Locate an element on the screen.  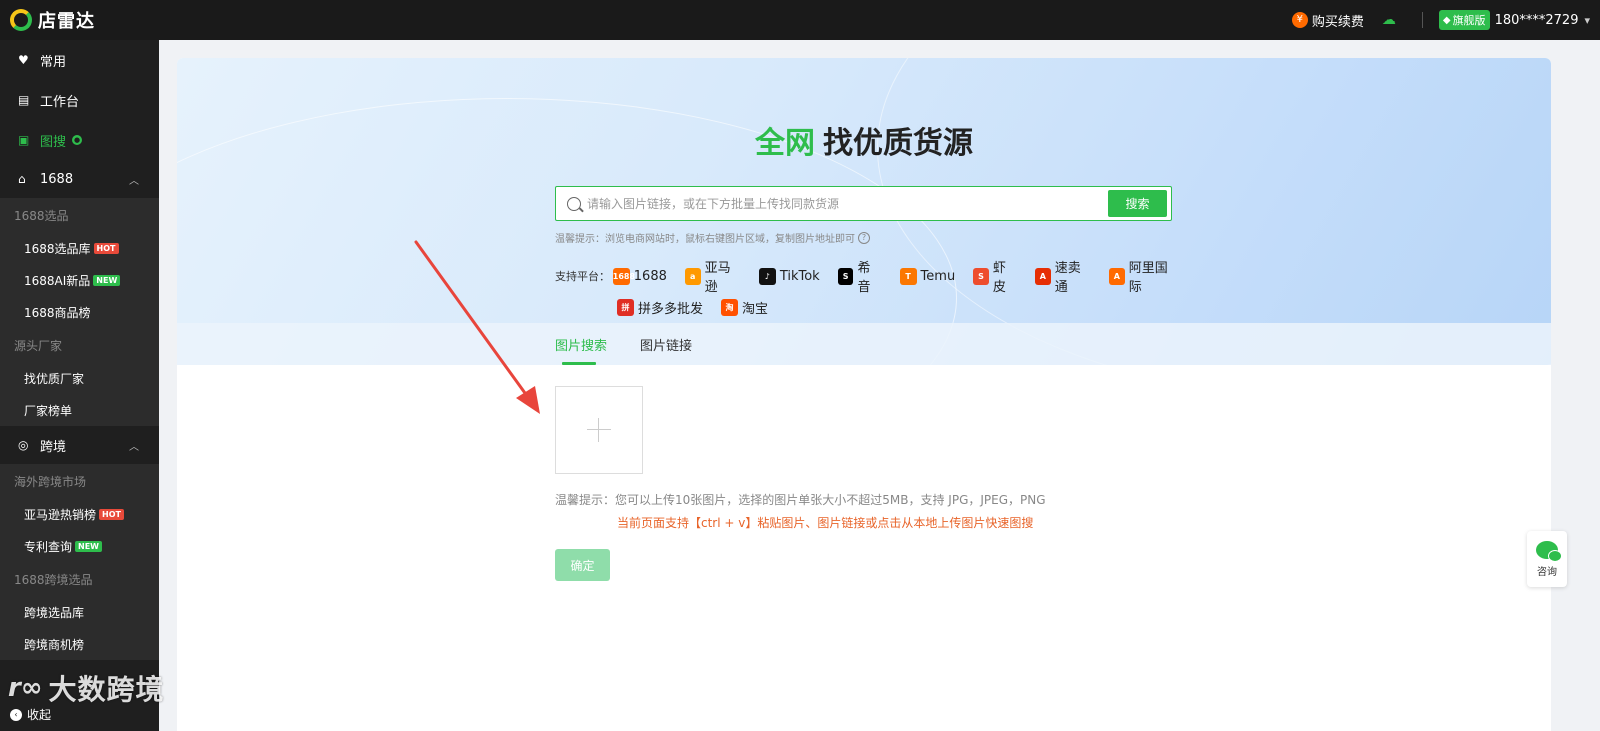
collapse-label: 收起 is located at coordinates (39, 715).